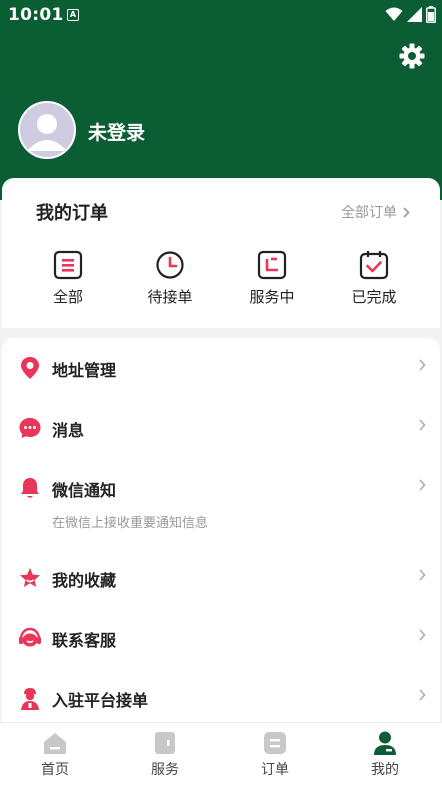  What do you see at coordinates (369, 213) in the screenshot?
I see `all-orders-label: 全部订单` at bounding box center [369, 213].